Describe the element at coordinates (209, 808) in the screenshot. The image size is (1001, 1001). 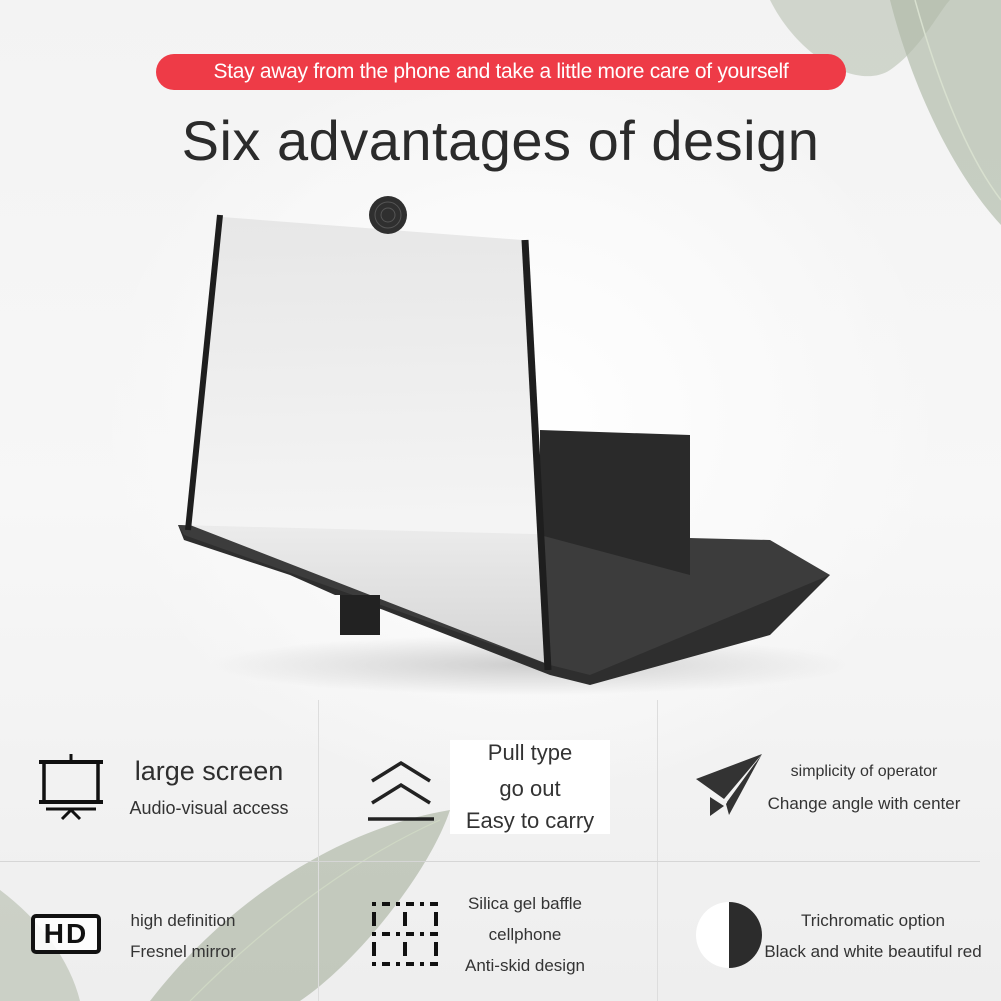
I see `feature-subtitle: Audio-visual access` at that location.